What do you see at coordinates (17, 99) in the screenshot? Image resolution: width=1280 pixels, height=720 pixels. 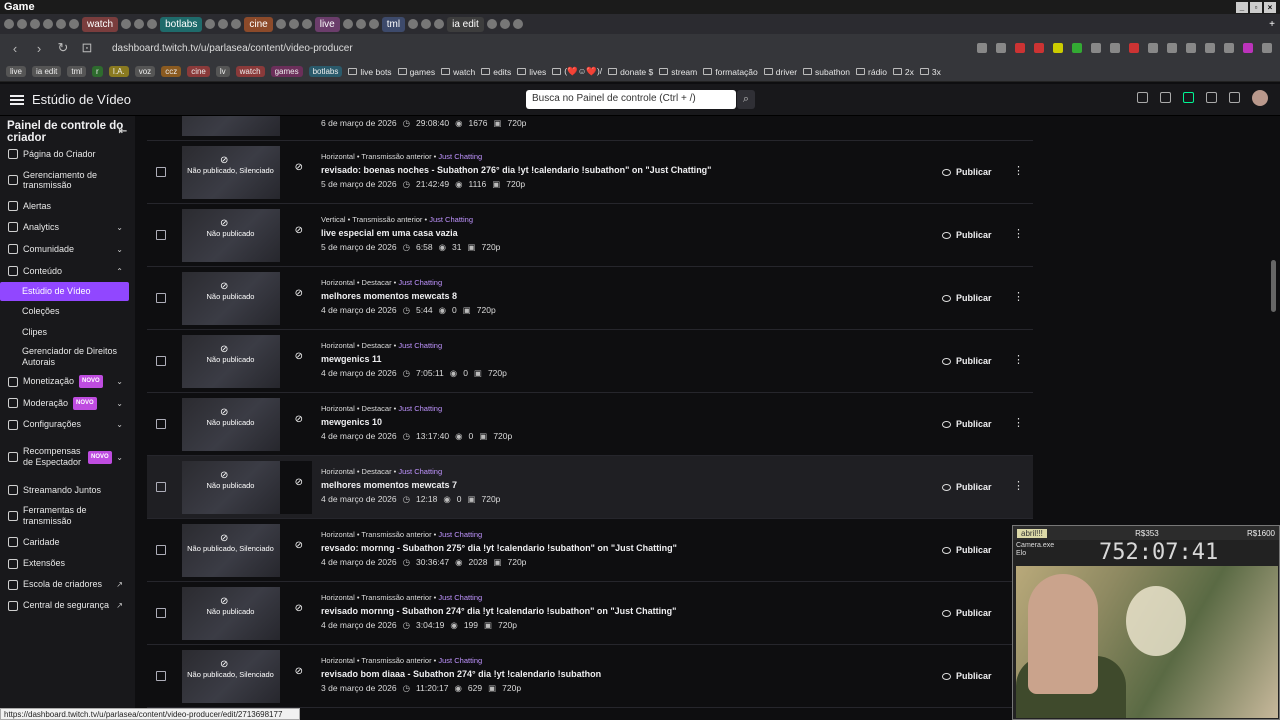 I see `hamburger-menu-icon` at bounding box center [17, 99].